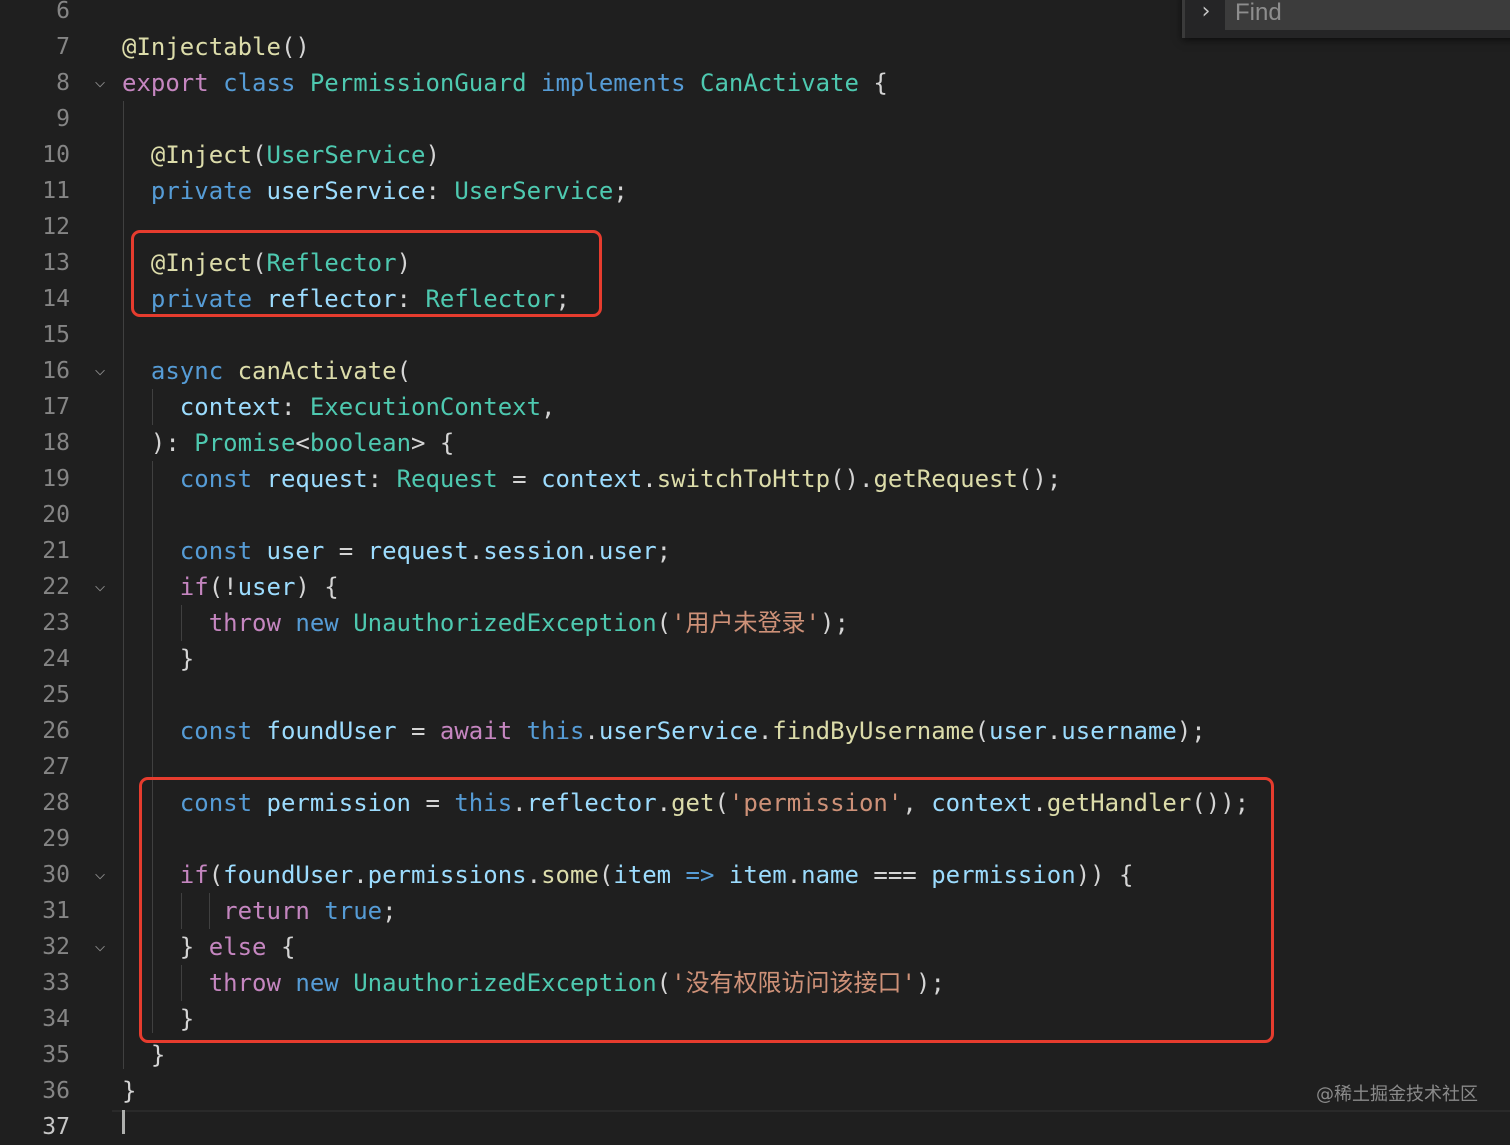 The height and width of the screenshot is (1145, 1510). I want to click on code-line: 25, so click(755, 695).